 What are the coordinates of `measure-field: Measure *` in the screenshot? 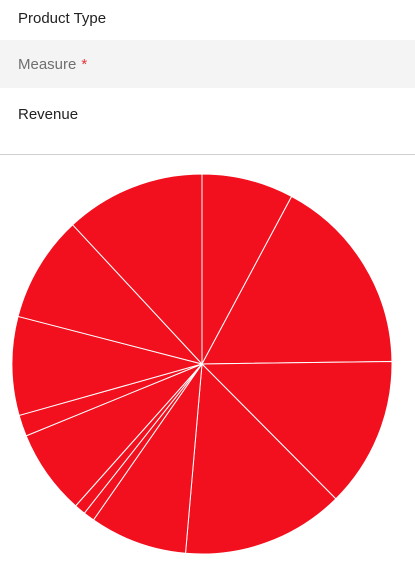 It's located at (207, 64).